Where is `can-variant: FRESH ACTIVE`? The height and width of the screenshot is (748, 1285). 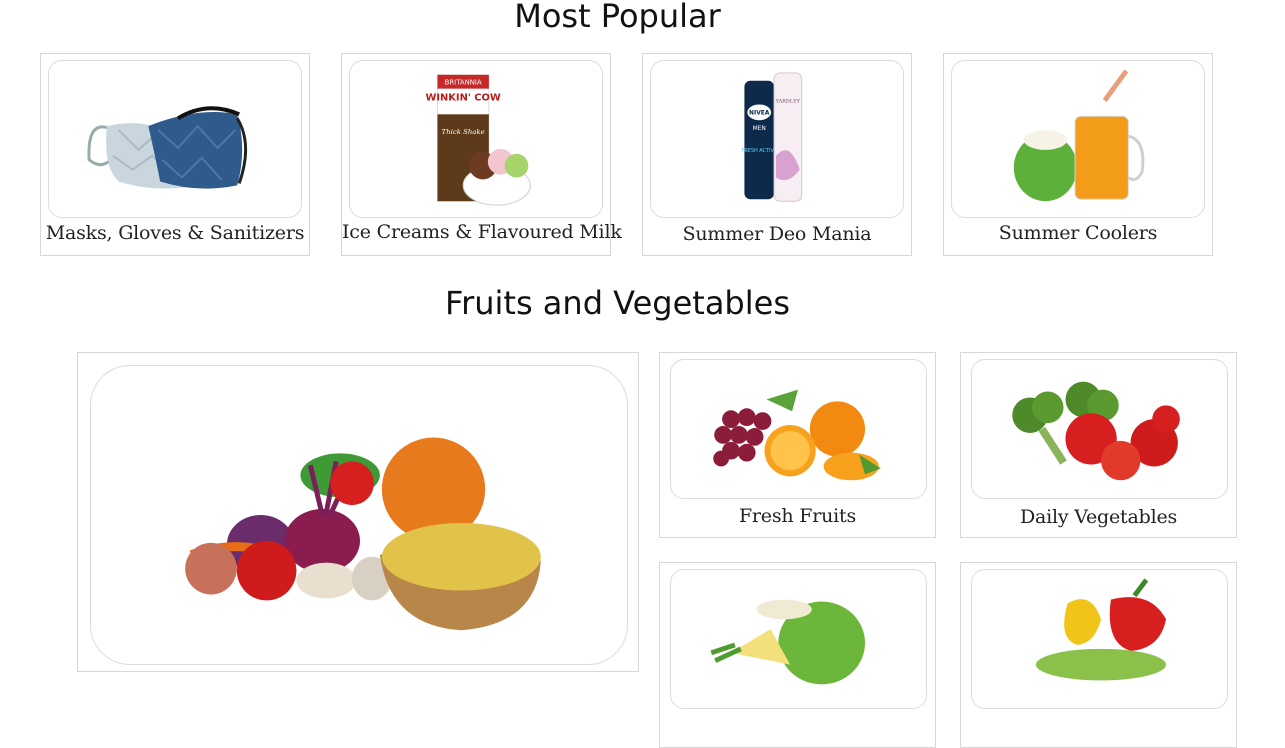 can-variant: FRESH ACTIVE is located at coordinates (759, 151).